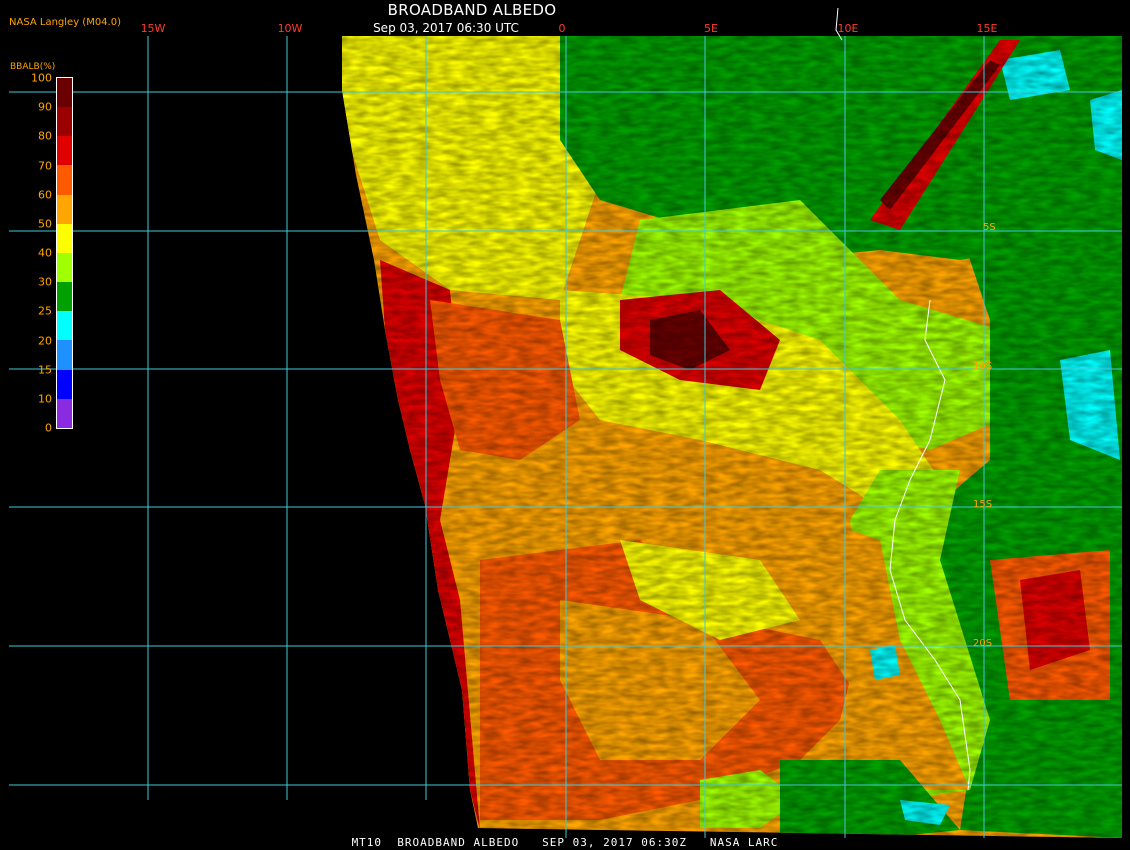 The height and width of the screenshot is (850, 1130). I want to click on lat-label-10s: 10S, so click(983, 366).